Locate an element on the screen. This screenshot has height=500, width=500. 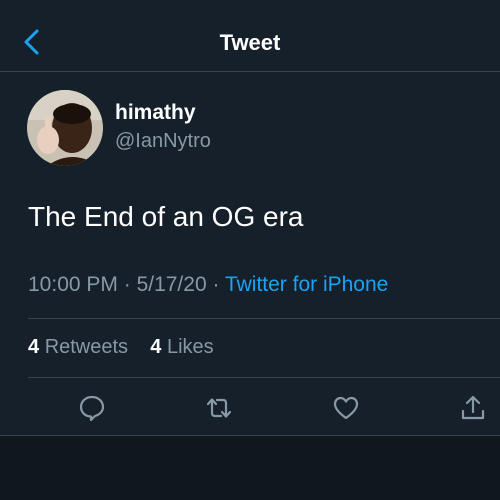
tweet-date: 5/17/20 is located at coordinates (171, 284).